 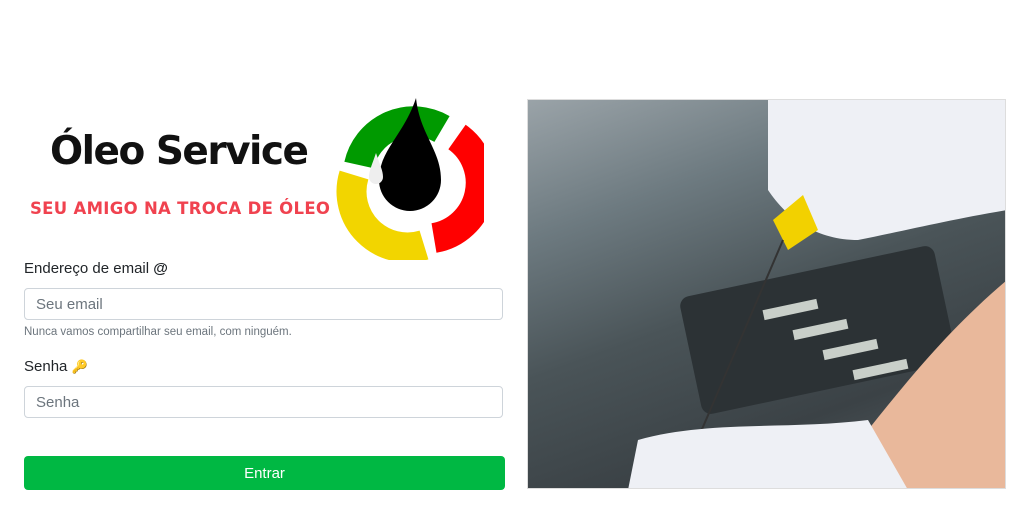 What do you see at coordinates (263, 402) in the screenshot?
I see `password-input` at bounding box center [263, 402].